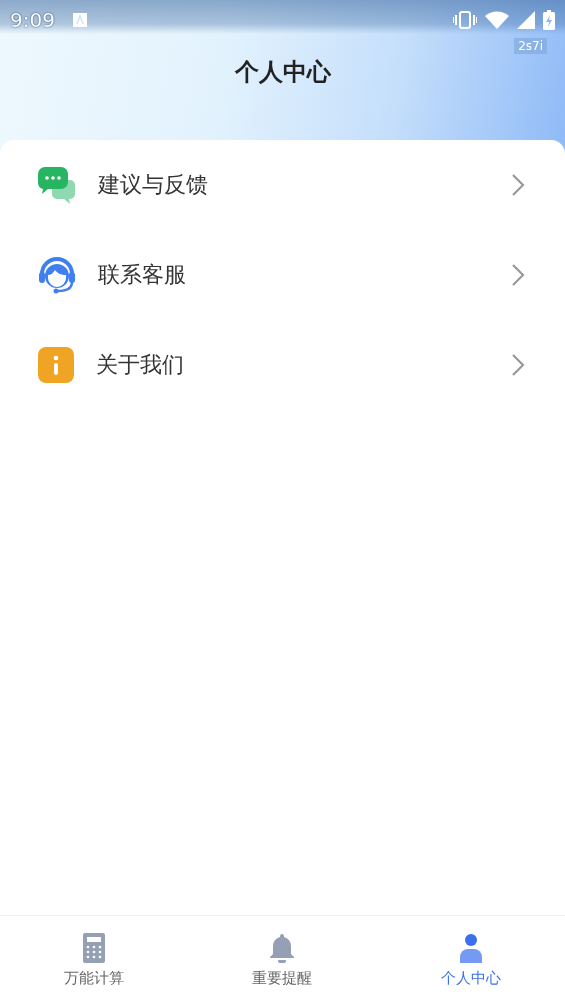 The image size is (565, 1004). What do you see at coordinates (57, 185) in the screenshot?
I see `chat-bubbles-icon` at bounding box center [57, 185].